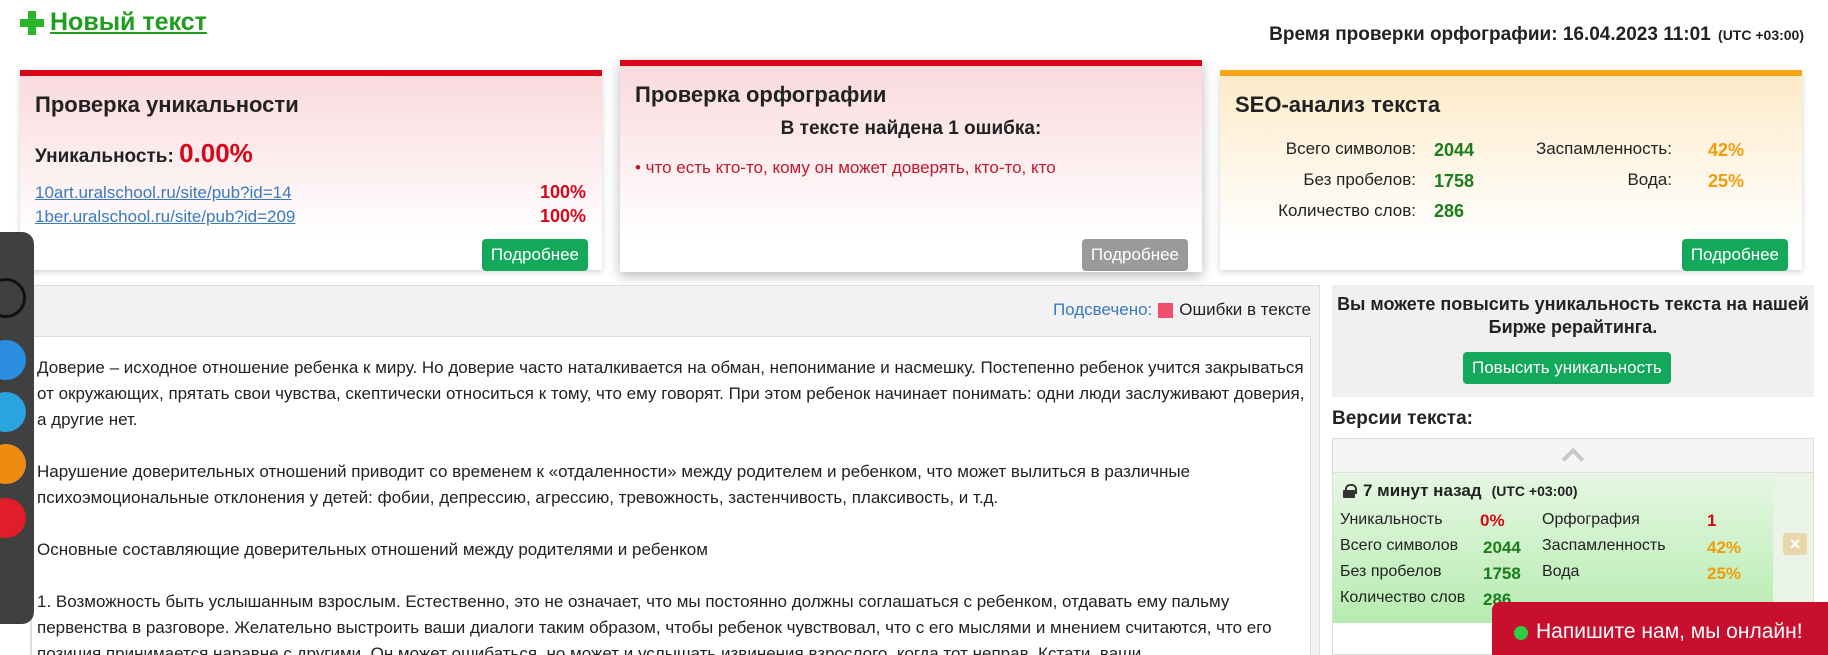 The width and height of the screenshot is (1828, 655). What do you see at coordinates (216, 153) in the screenshot?
I see `uniqueness-value: 0.00%` at bounding box center [216, 153].